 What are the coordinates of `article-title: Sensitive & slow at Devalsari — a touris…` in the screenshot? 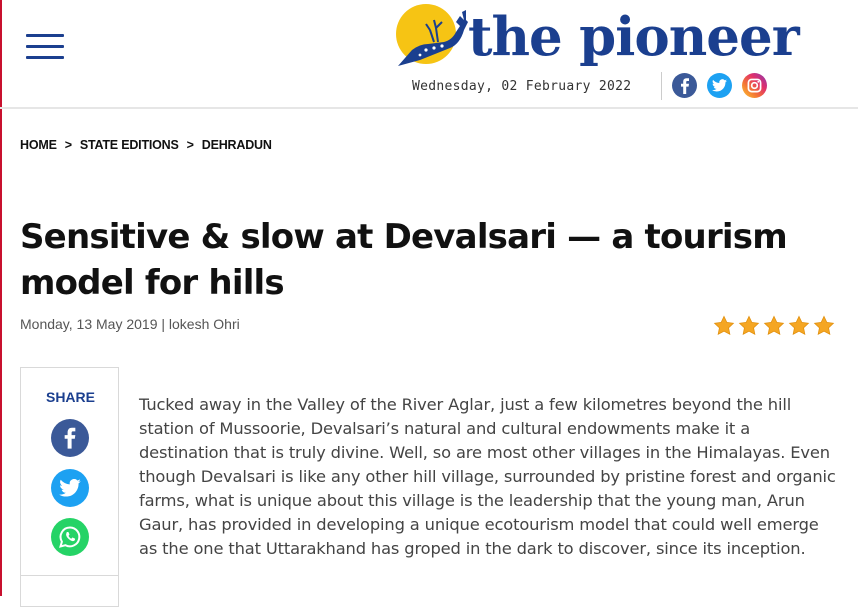 It's located at (404, 260).